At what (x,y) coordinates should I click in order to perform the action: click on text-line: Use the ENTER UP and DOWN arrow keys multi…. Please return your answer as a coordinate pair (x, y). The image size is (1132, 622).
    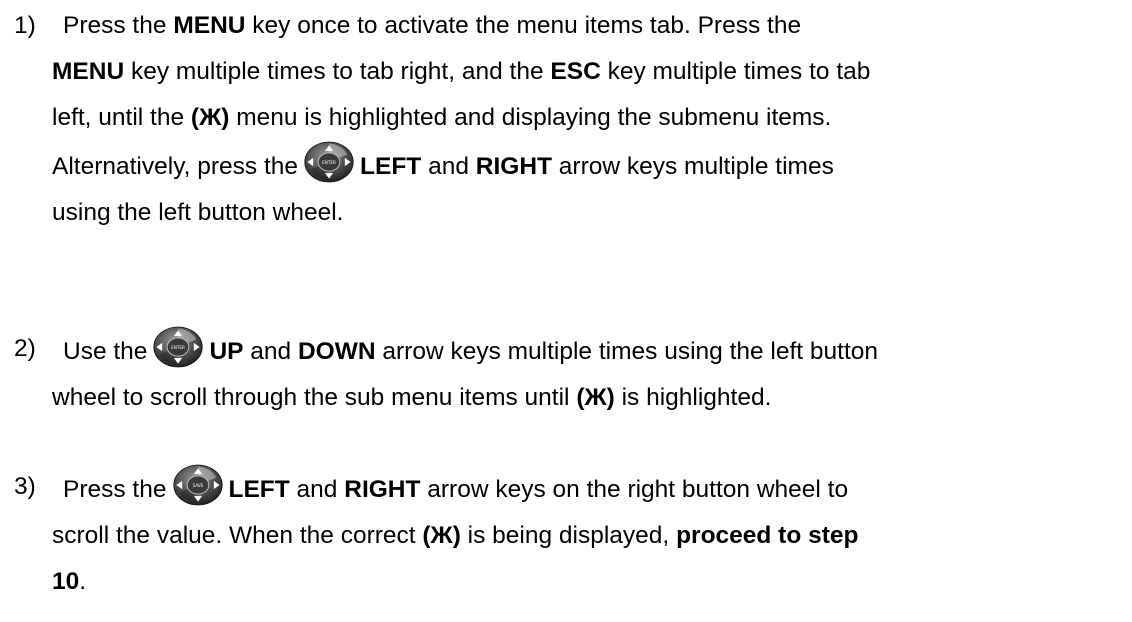
    Looking at the image, I should click on (589, 350).